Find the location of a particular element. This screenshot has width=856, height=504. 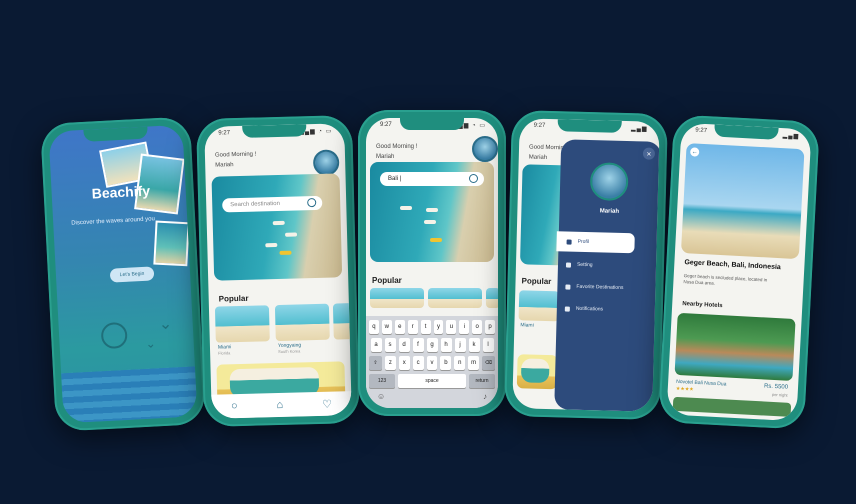

nearby-heading: Nearby Hotels is located at coordinates (702, 305).